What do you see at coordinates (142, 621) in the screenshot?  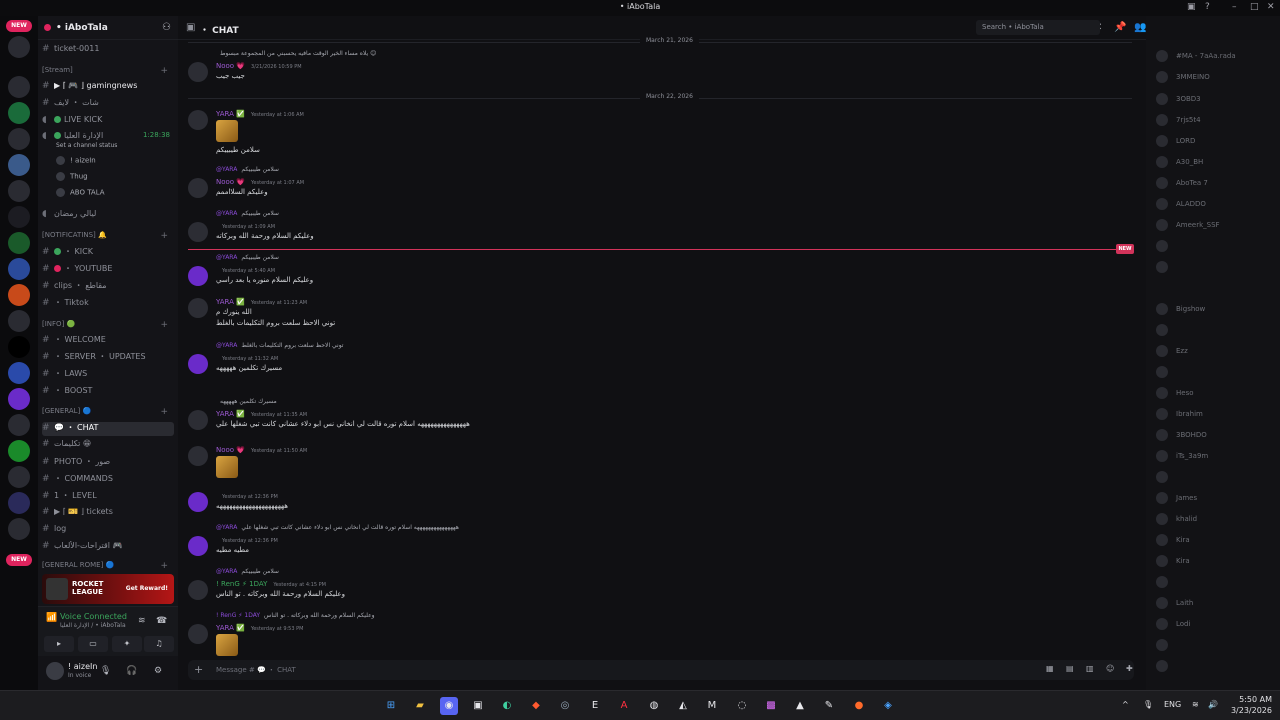 I see `noise-icon: ≋` at bounding box center [142, 621].